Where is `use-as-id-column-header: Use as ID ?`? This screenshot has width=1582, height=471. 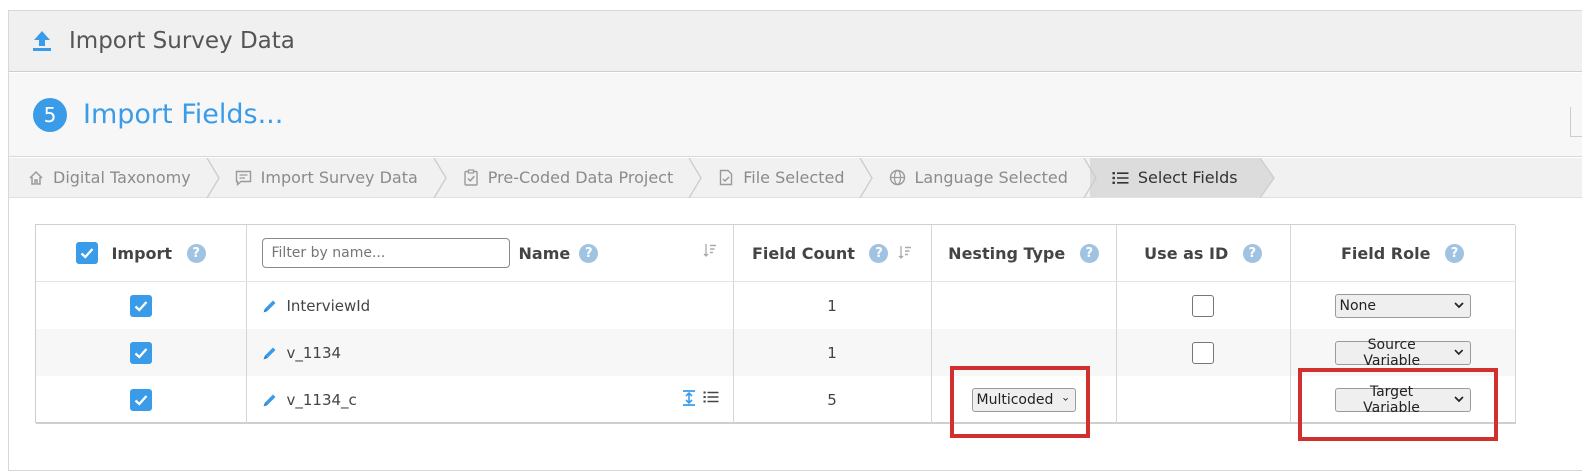
use-as-id-column-header: Use as ID ? is located at coordinates (1203, 253).